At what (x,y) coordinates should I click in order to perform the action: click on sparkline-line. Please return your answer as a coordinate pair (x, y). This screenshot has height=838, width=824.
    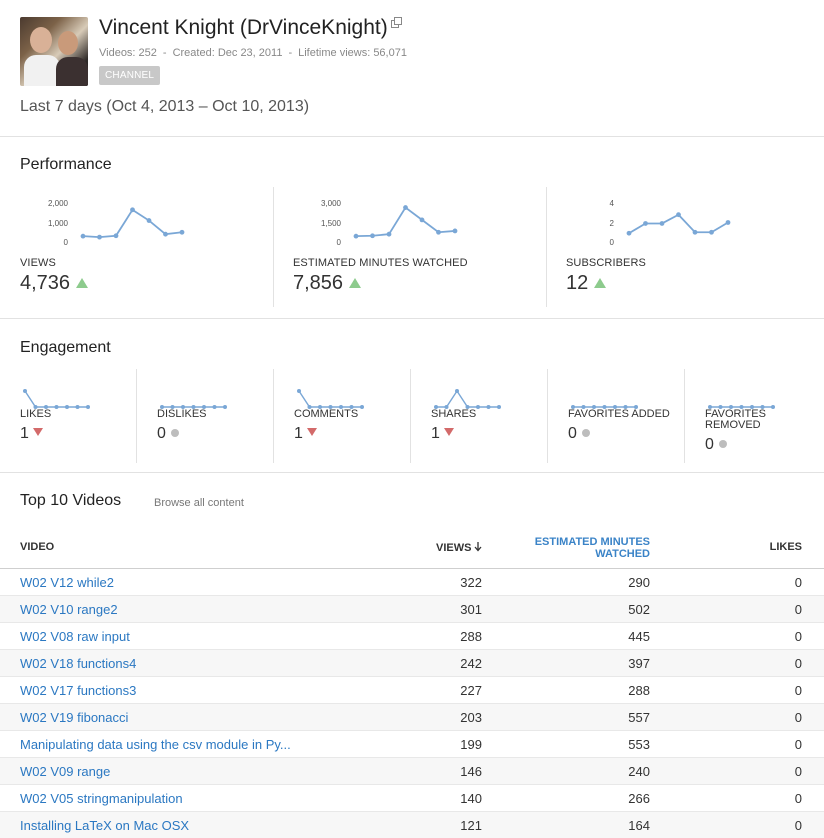
    Looking at the image, I should click on (467, 398).